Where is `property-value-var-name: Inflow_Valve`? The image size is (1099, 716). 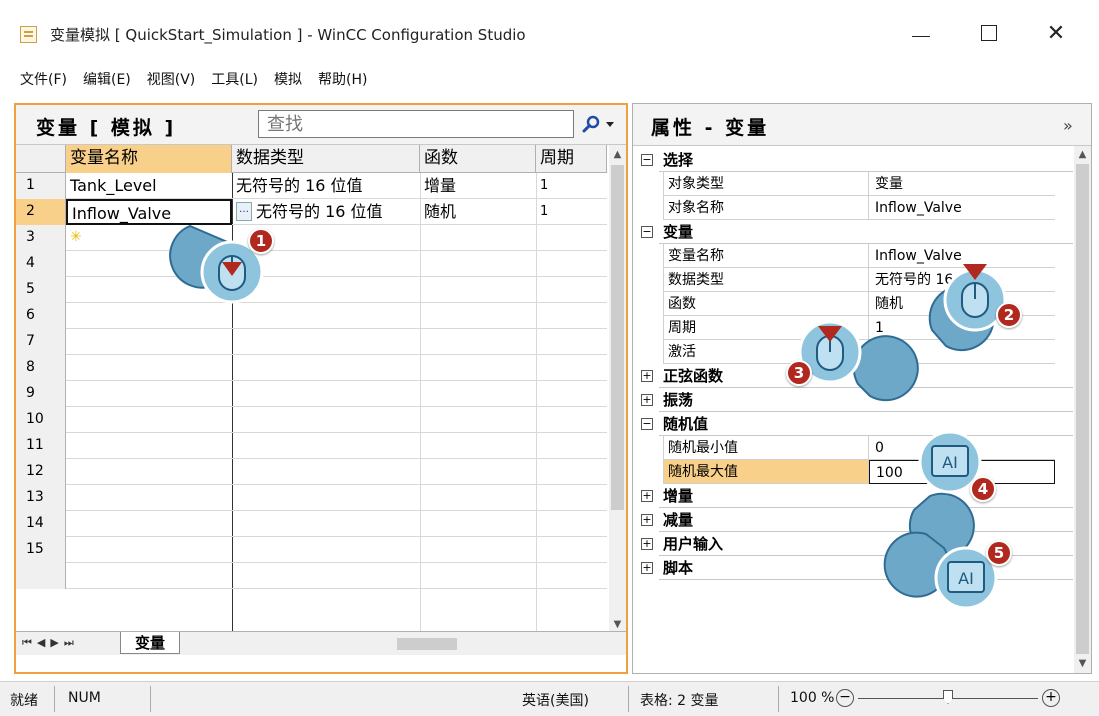
property-value-var-name: Inflow_Valve is located at coordinates (962, 256).